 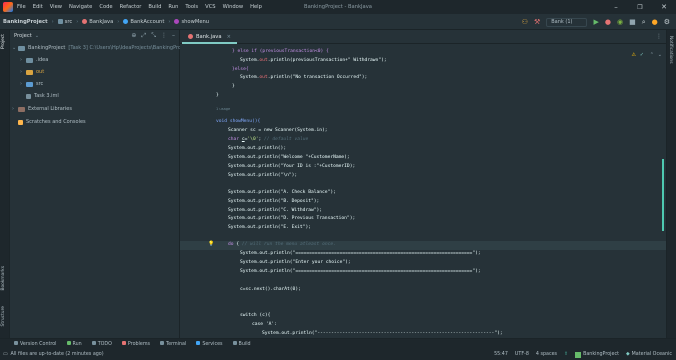 What do you see at coordinates (74, 344) in the screenshot?
I see `run-tab: Run` at bounding box center [74, 344].